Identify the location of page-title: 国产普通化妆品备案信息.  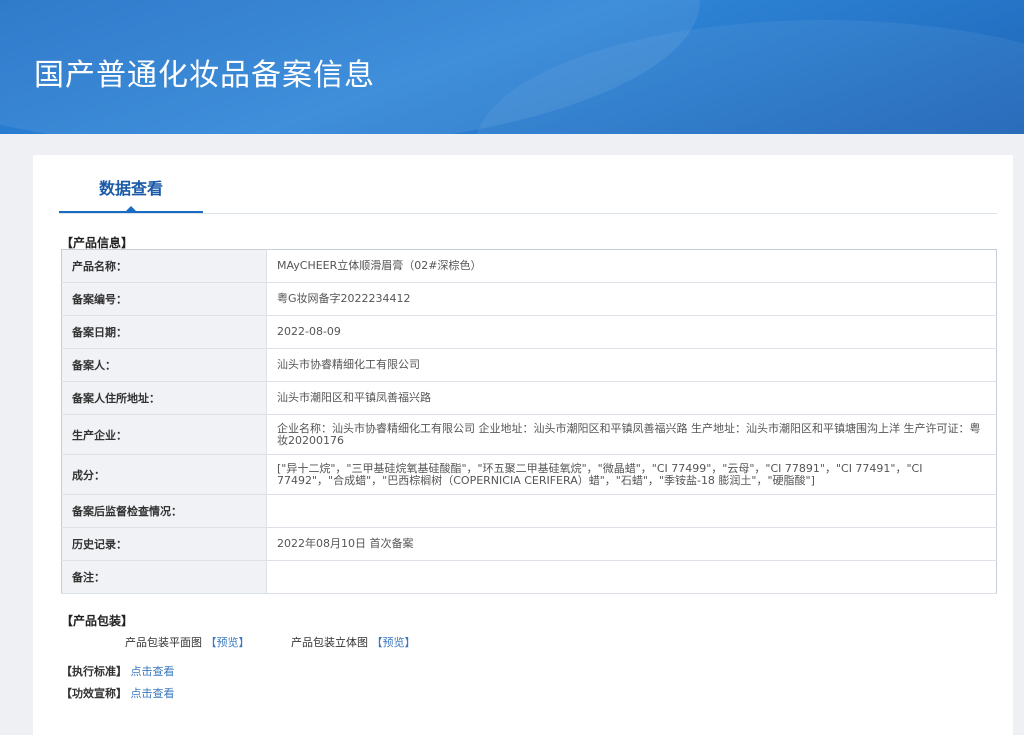
(204, 75).